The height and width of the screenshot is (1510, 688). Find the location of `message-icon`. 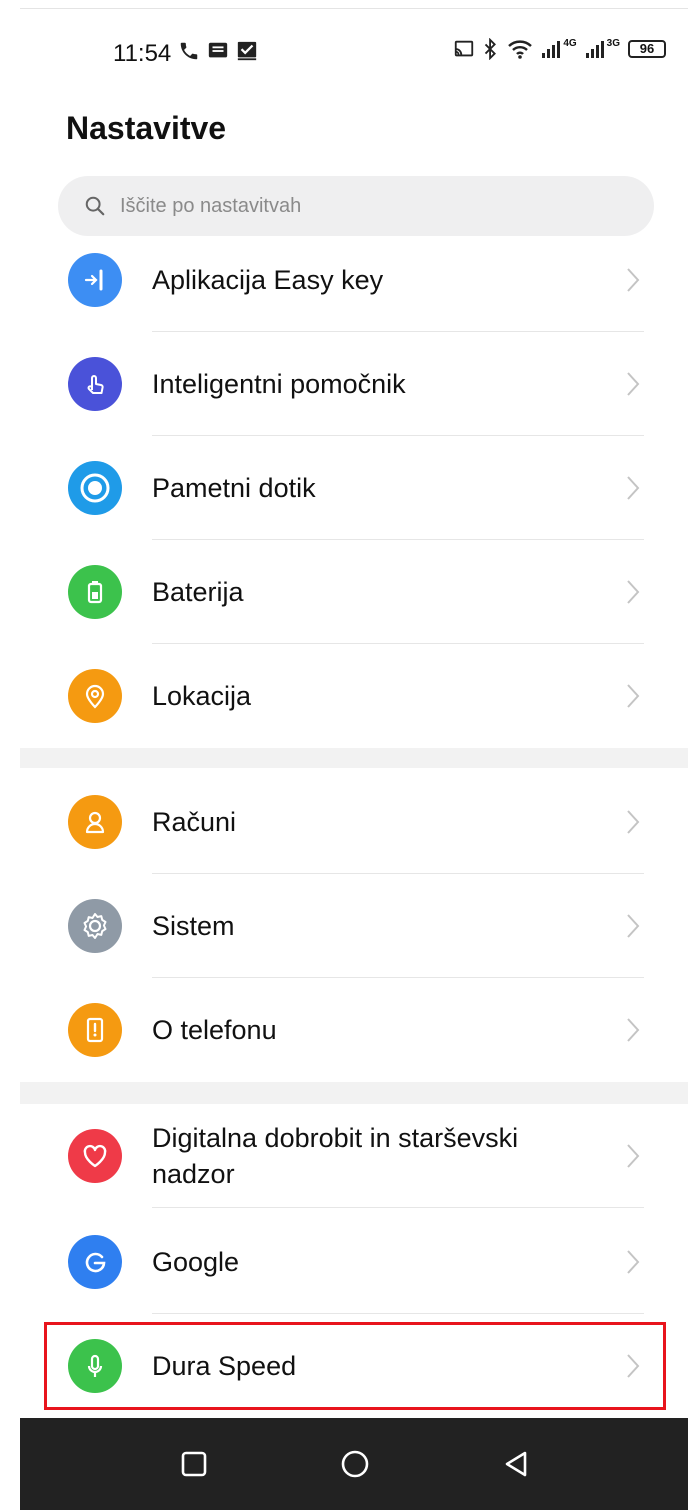

message-icon is located at coordinates (218, 50).